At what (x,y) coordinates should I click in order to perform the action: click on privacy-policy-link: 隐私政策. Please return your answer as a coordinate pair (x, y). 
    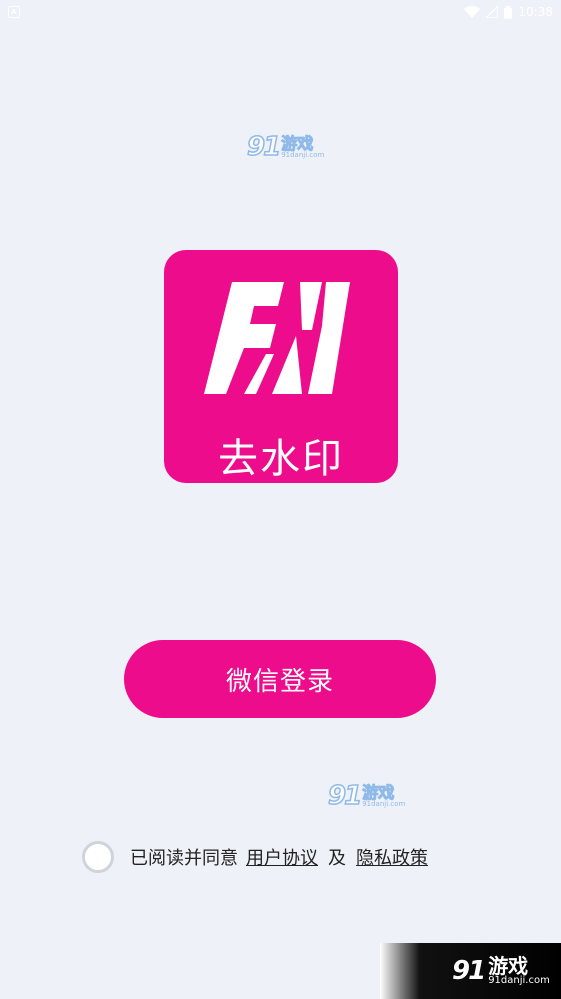
    Looking at the image, I should click on (392, 857).